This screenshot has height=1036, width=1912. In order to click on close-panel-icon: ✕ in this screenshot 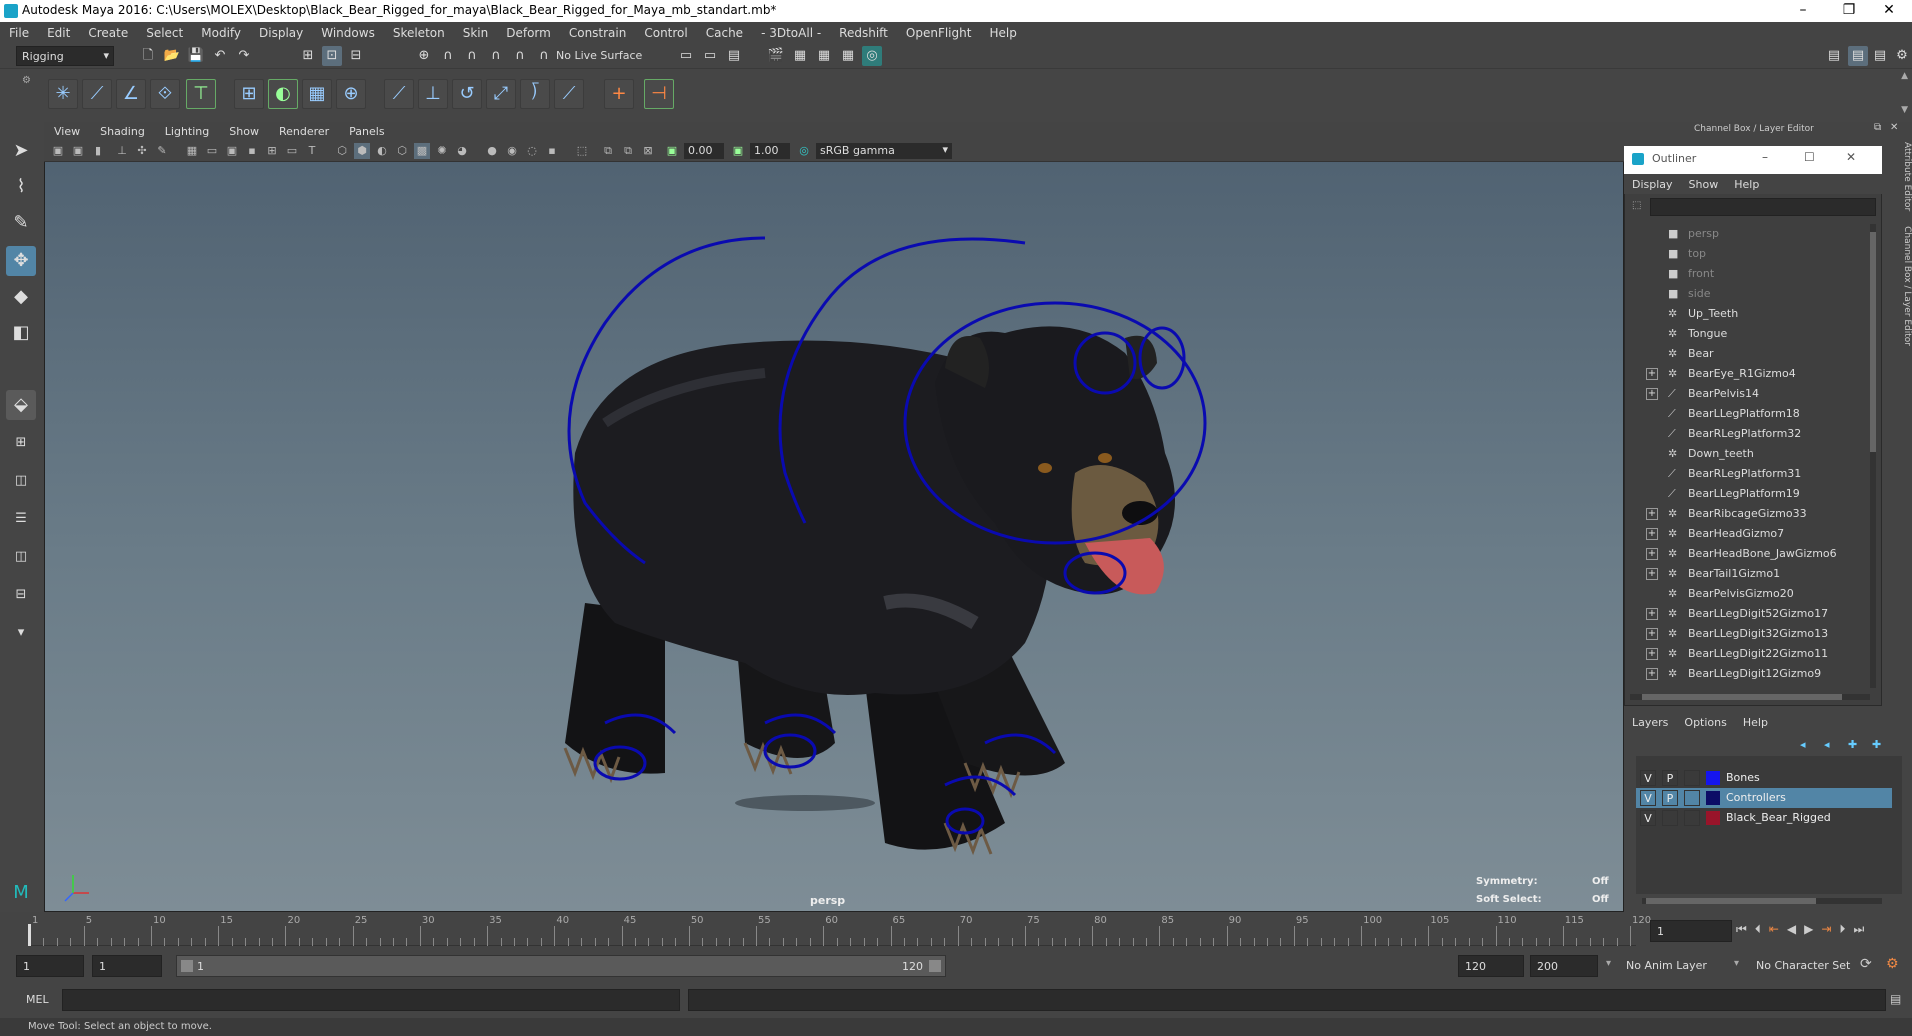, I will do `click(1894, 127)`.